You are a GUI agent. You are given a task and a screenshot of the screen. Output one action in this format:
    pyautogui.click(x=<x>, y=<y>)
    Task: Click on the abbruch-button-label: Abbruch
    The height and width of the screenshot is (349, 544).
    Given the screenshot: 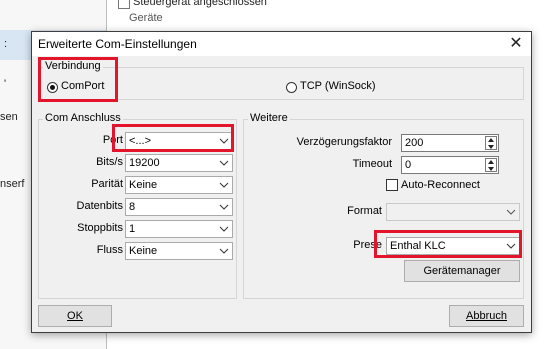 What is the action you would take?
    pyautogui.click(x=486, y=316)
    